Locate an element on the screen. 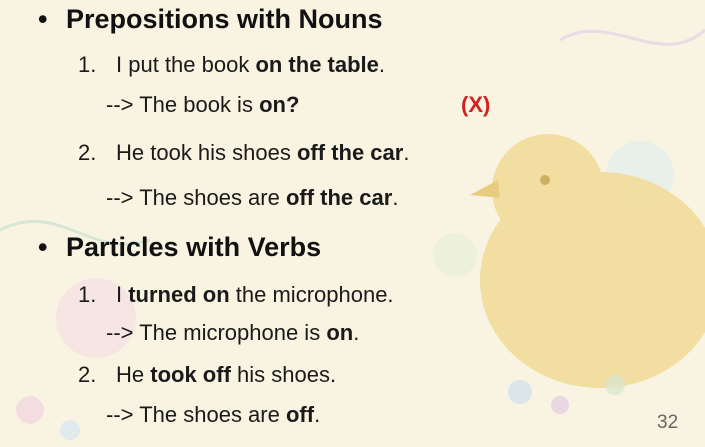 The height and width of the screenshot is (447, 705). heading-text: Prepositions with Nouns is located at coordinates (224, 19).